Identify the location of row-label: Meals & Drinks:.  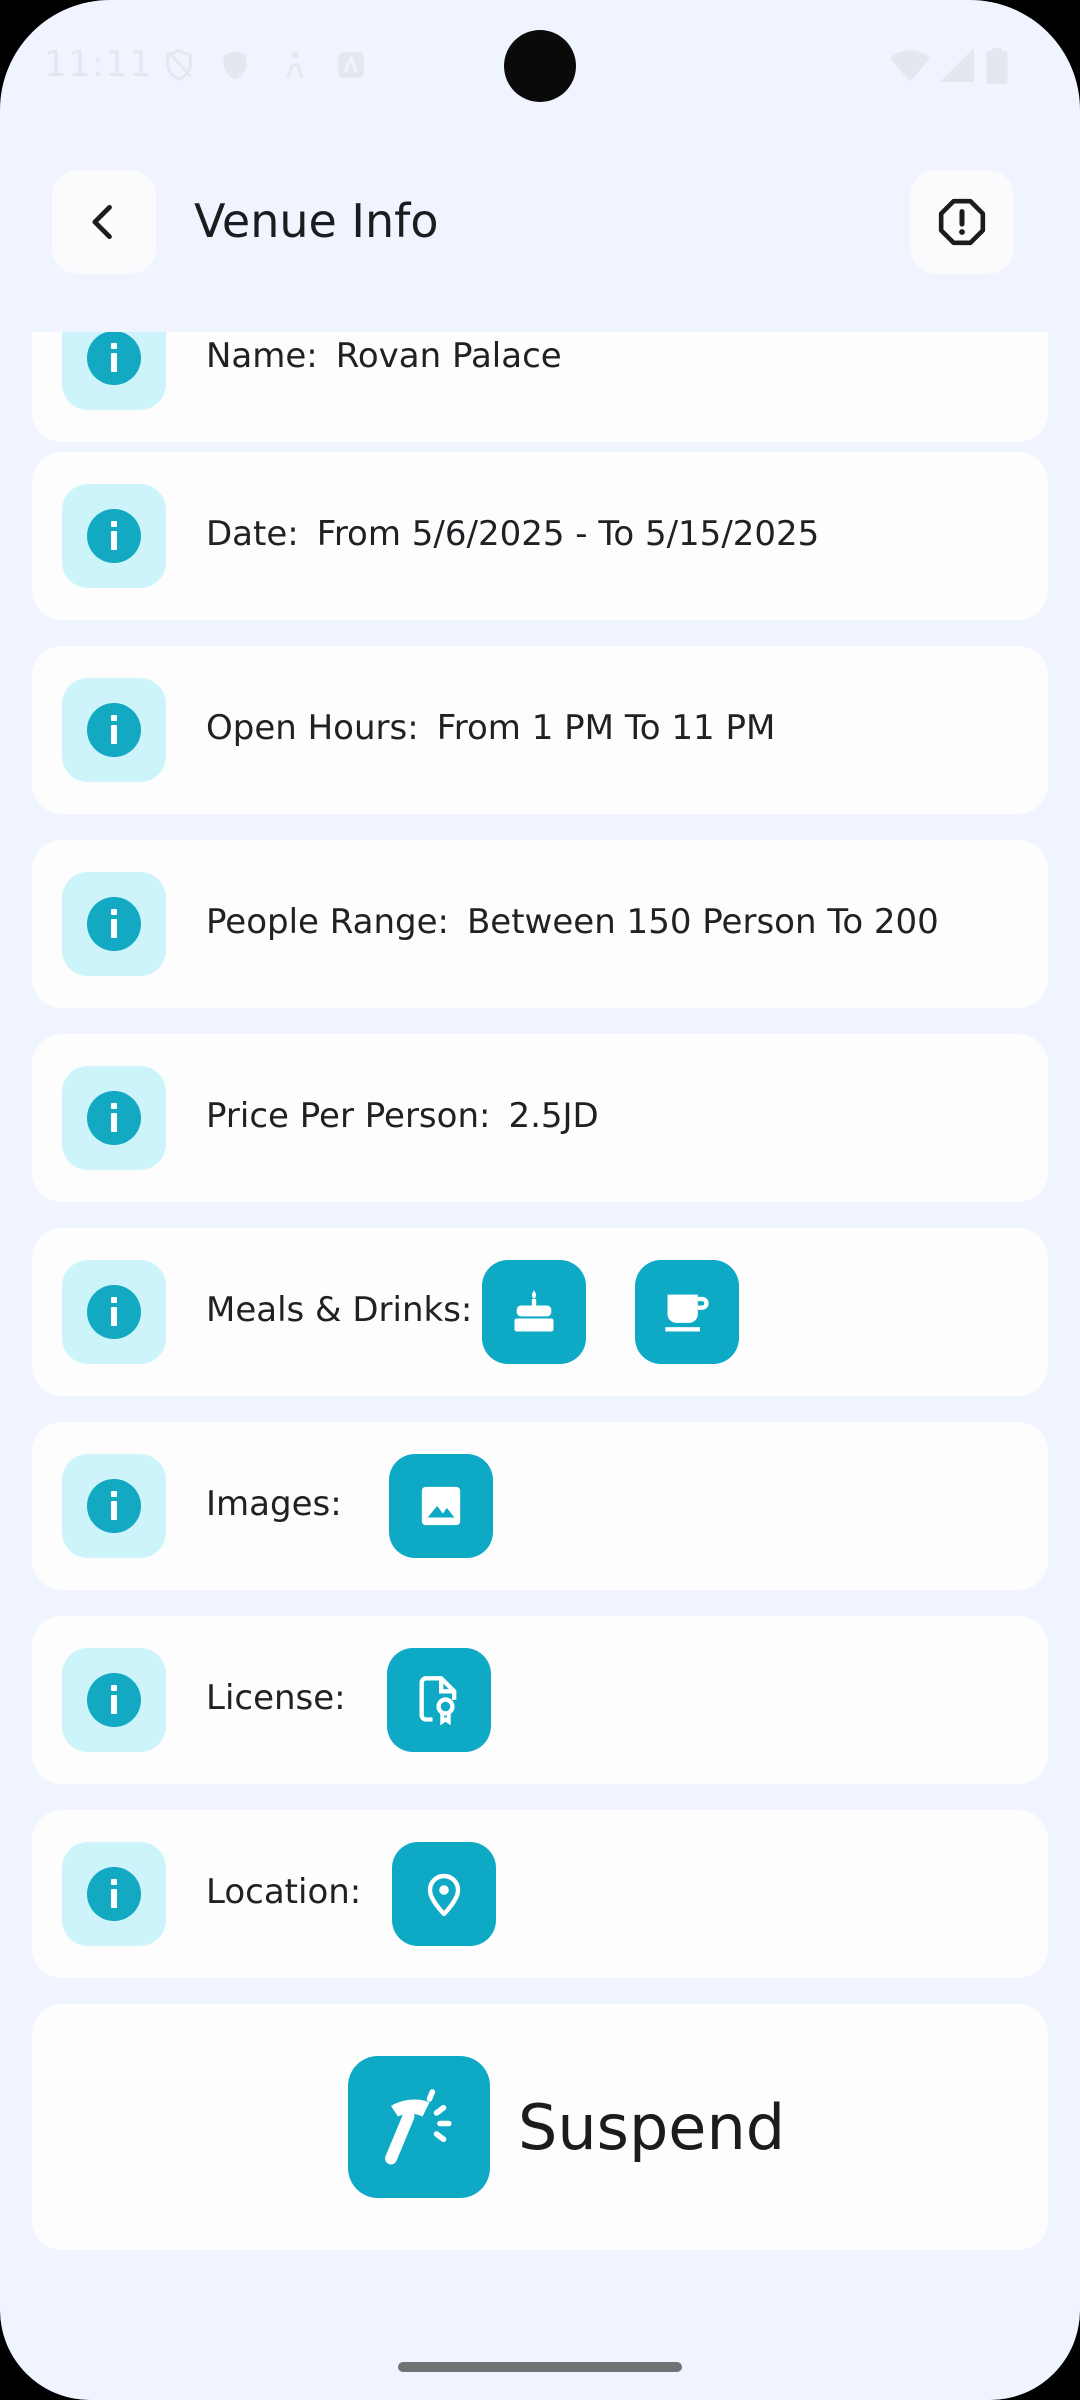
(339, 1310).